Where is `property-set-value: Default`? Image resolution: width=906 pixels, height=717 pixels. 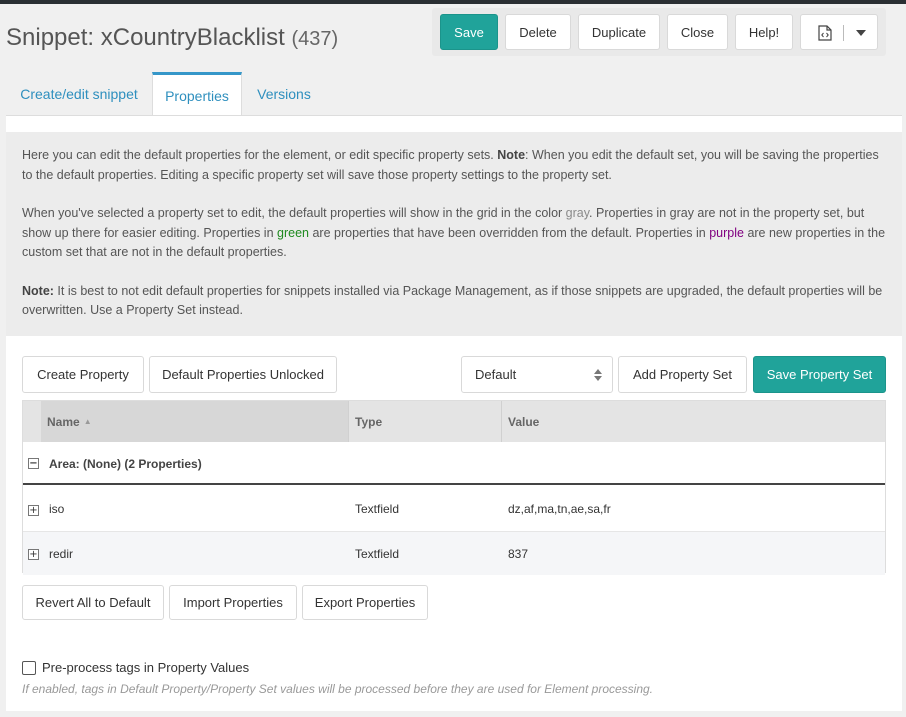 property-set-value: Default is located at coordinates (496, 374).